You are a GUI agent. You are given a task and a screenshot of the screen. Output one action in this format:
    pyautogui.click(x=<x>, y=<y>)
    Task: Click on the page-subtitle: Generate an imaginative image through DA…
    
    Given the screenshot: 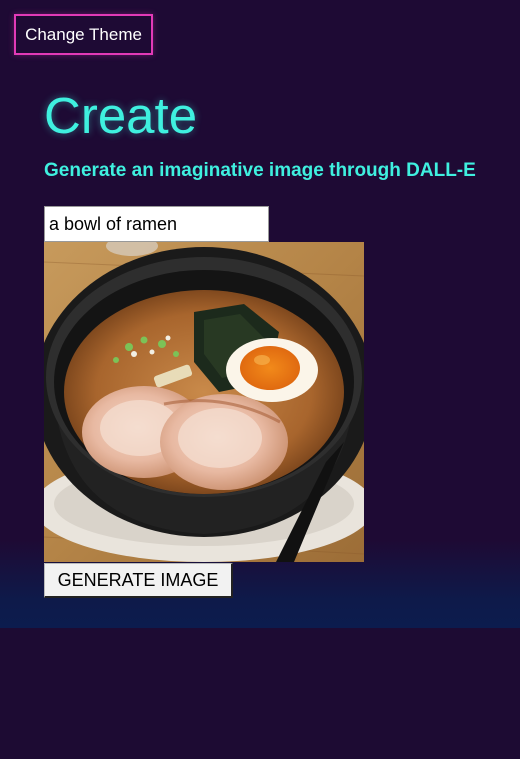 What is the action you would take?
    pyautogui.click(x=260, y=170)
    